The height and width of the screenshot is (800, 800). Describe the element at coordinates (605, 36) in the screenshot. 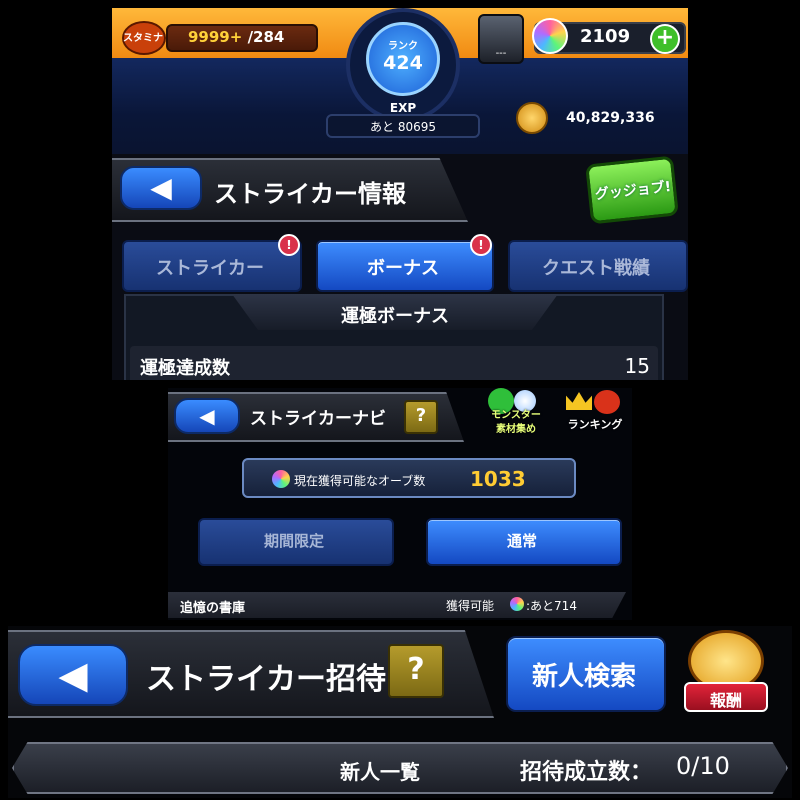

I see `orb-count: 2109` at that location.